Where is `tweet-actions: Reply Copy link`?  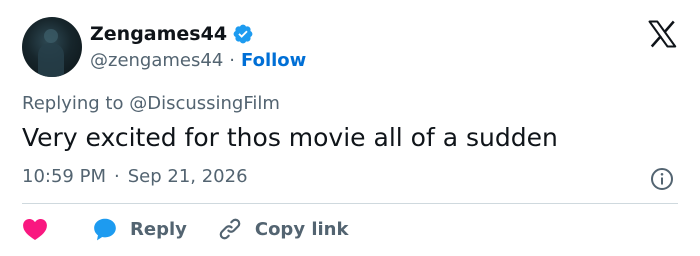 tweet-actions: Reply Copy link is located at coordinates (185, 229).